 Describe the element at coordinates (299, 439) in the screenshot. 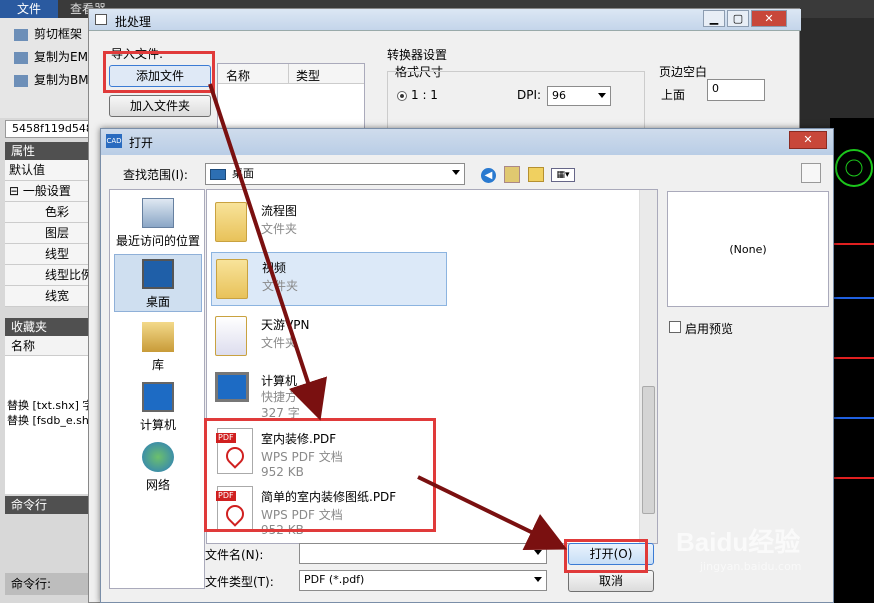

I see `file-name: 室内装修.PDF` at that location.